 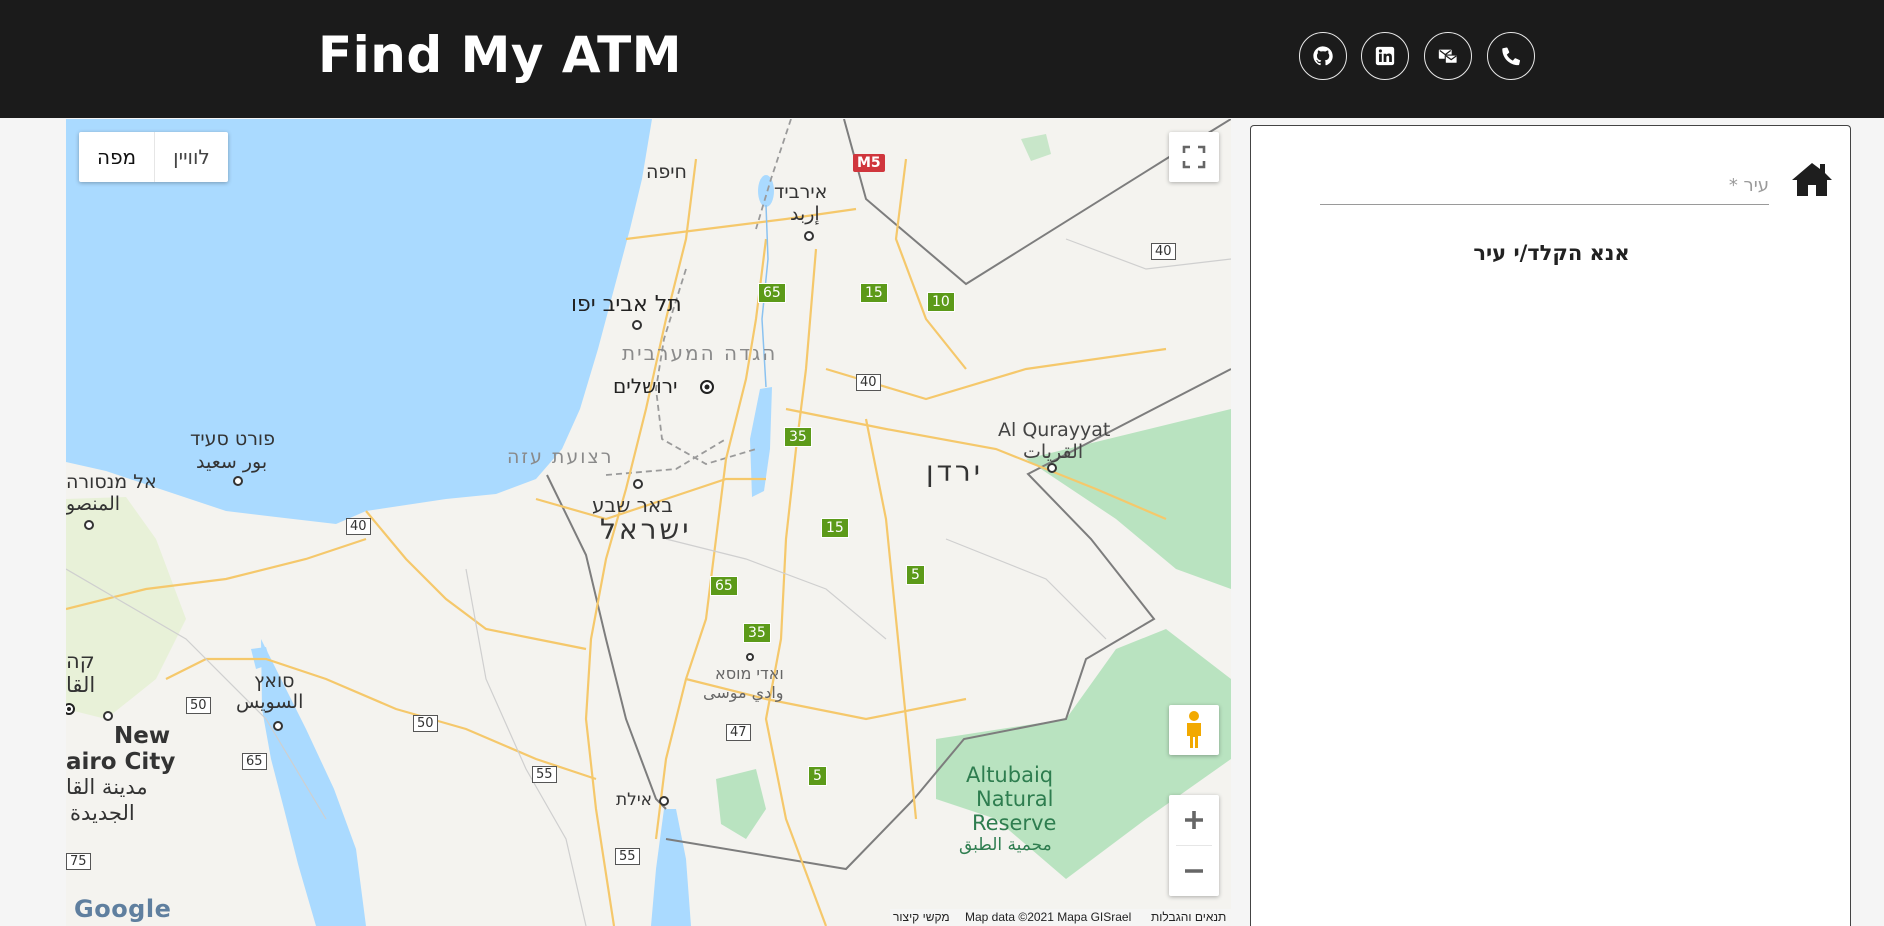 I want to click on map-label-irbid: אירביד, so click(x=801, y=192).